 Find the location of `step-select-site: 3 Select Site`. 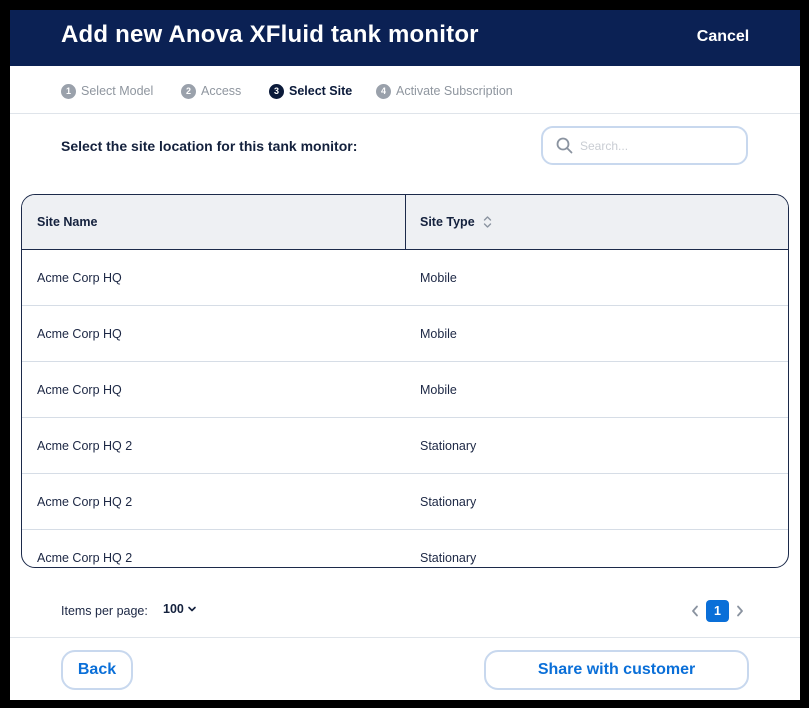

step-select-site: 3 Select Site is located at coordinates (310, 91).